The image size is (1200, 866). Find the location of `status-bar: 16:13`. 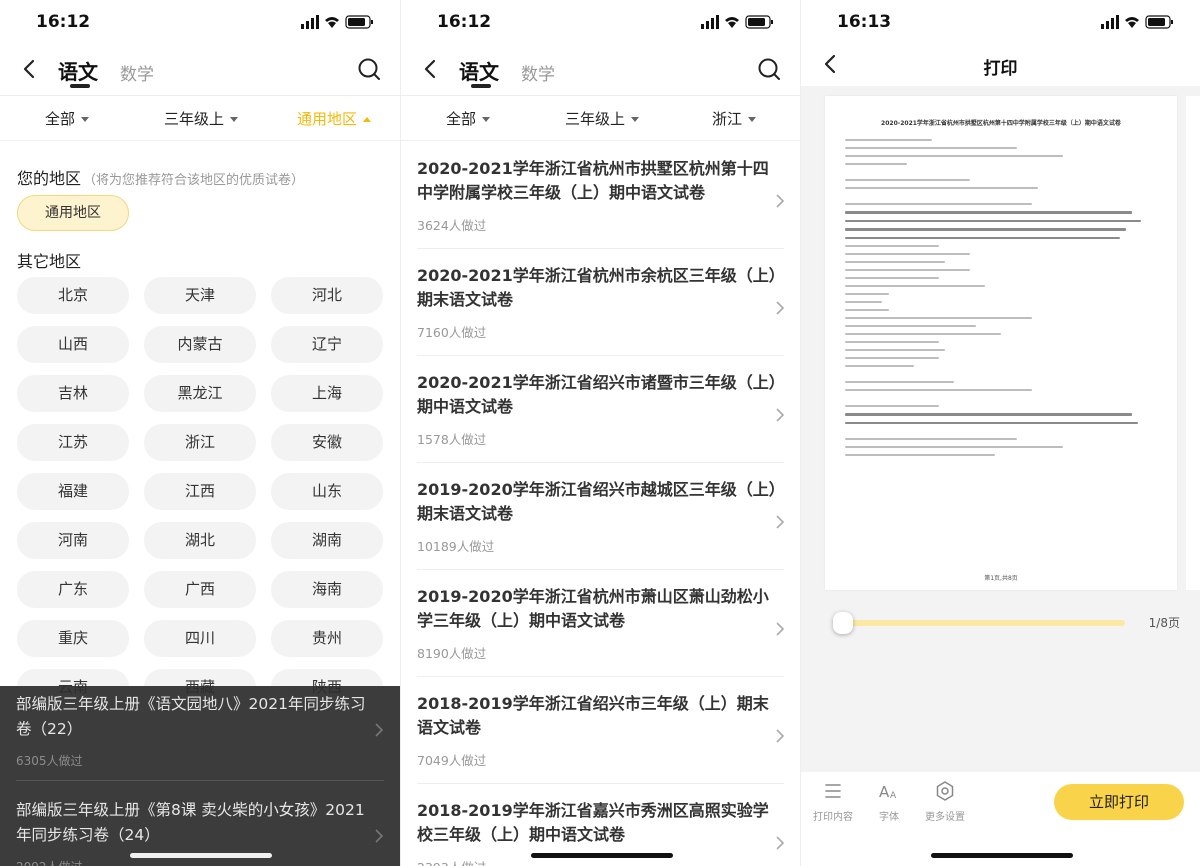

status-bar: 16:13 is located at coordinates (1000, 22).